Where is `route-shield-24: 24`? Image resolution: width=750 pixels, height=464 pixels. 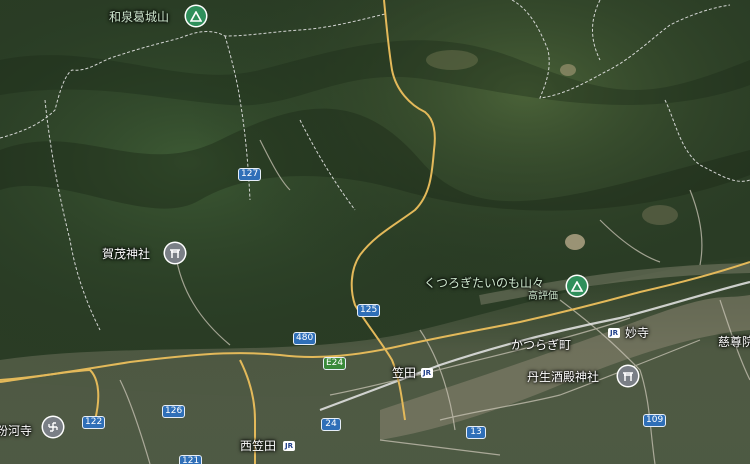
route-shield-24: 24 is located at coordinates (331, 424).